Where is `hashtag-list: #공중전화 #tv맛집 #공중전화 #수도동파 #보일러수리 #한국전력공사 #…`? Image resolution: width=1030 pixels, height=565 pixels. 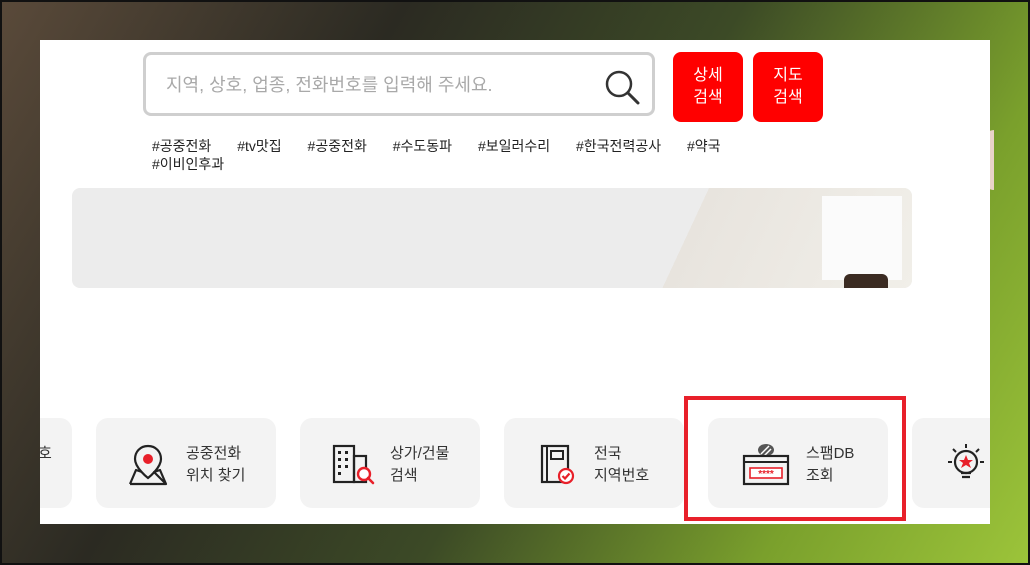 hashtag-list: #공중전화 #tv맛집 #공중전화 #수도동파 #보일러수리 #한국전력공사 #… is located at coordinates (452, 155).